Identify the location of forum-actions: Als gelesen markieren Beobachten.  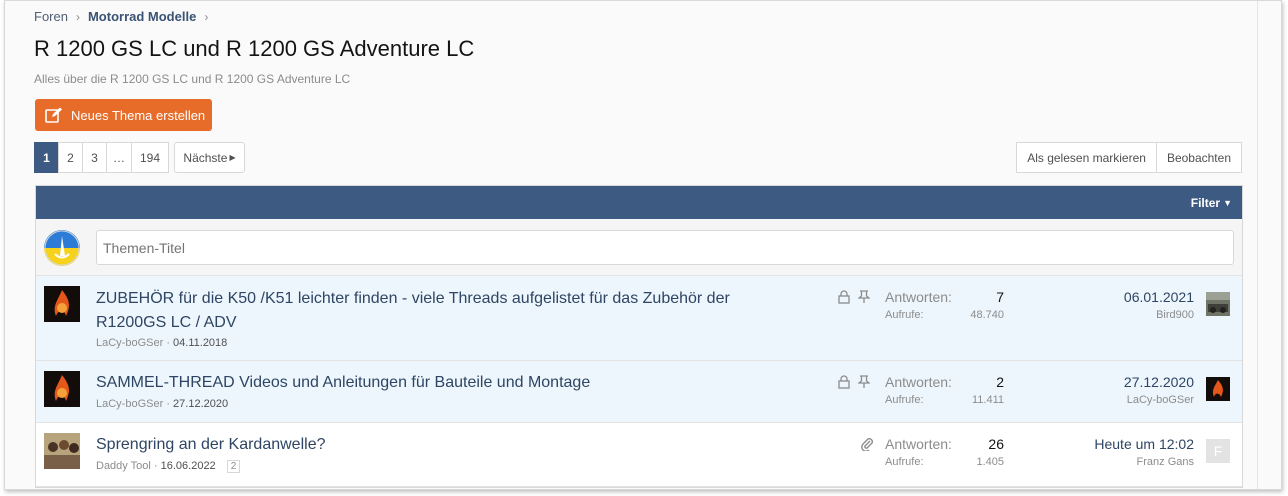
(1129, 157).